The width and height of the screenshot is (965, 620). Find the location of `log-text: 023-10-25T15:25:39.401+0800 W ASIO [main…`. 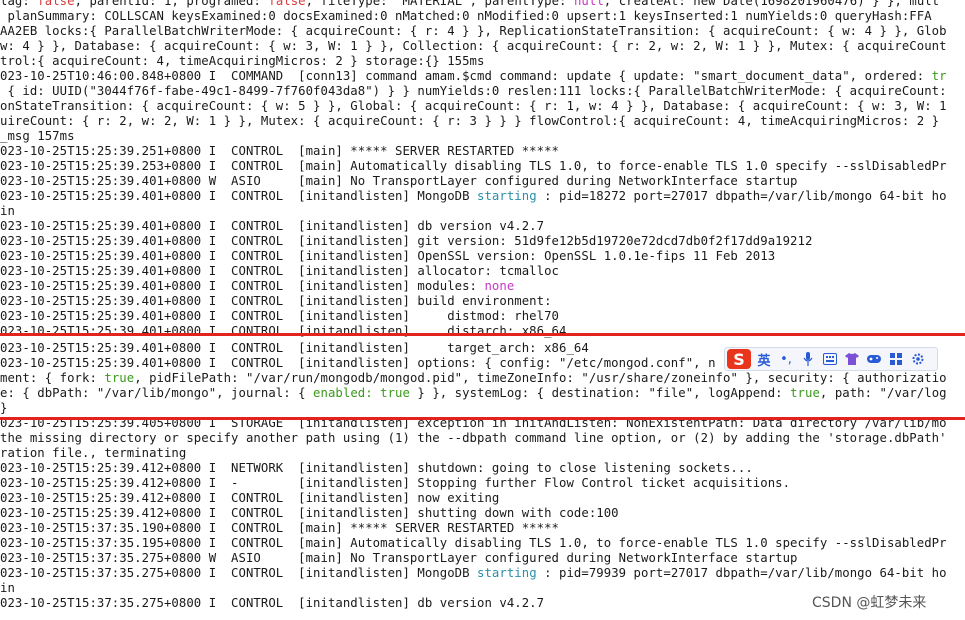

log-text: 023-10-25T15:25:39.401+0800 W ASIO [main… is located at coordinates (399, 181).